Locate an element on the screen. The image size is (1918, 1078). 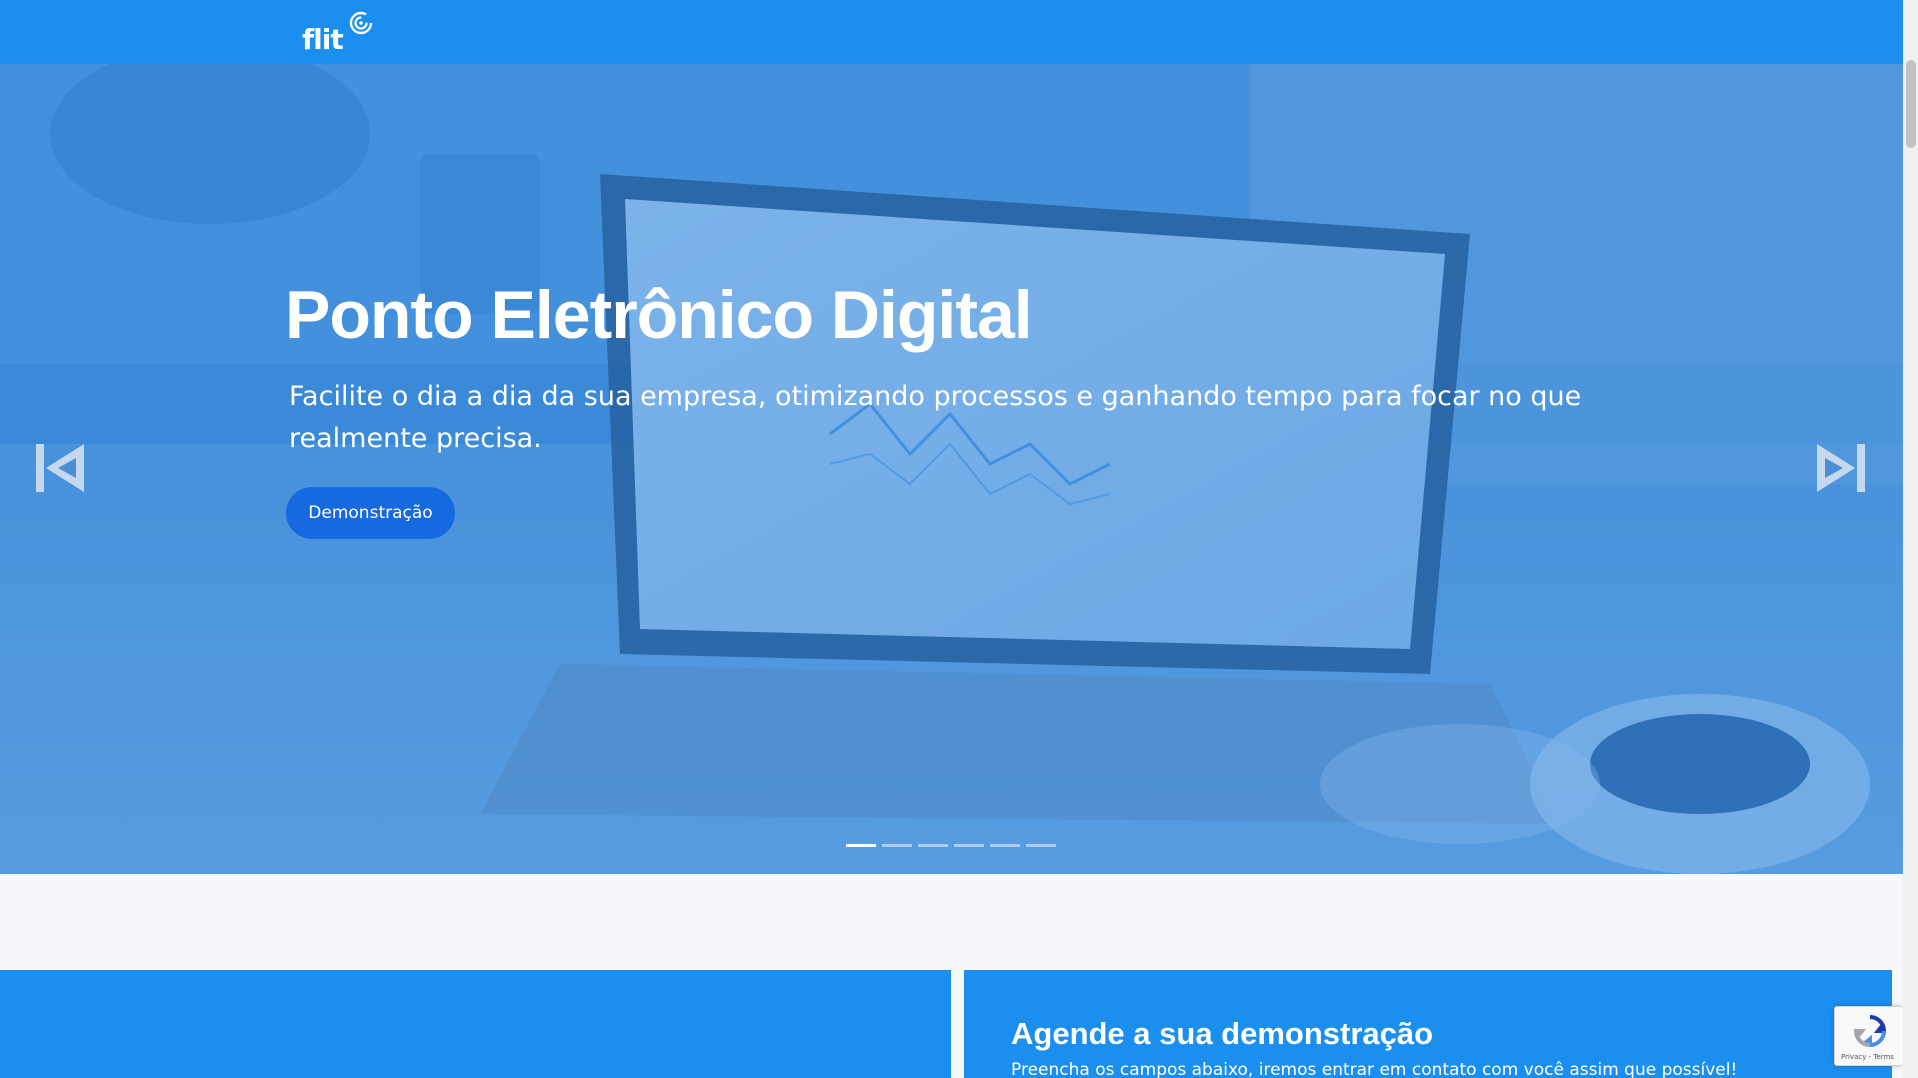
terms-link: Terms is located at coordinates (1883, 1057).